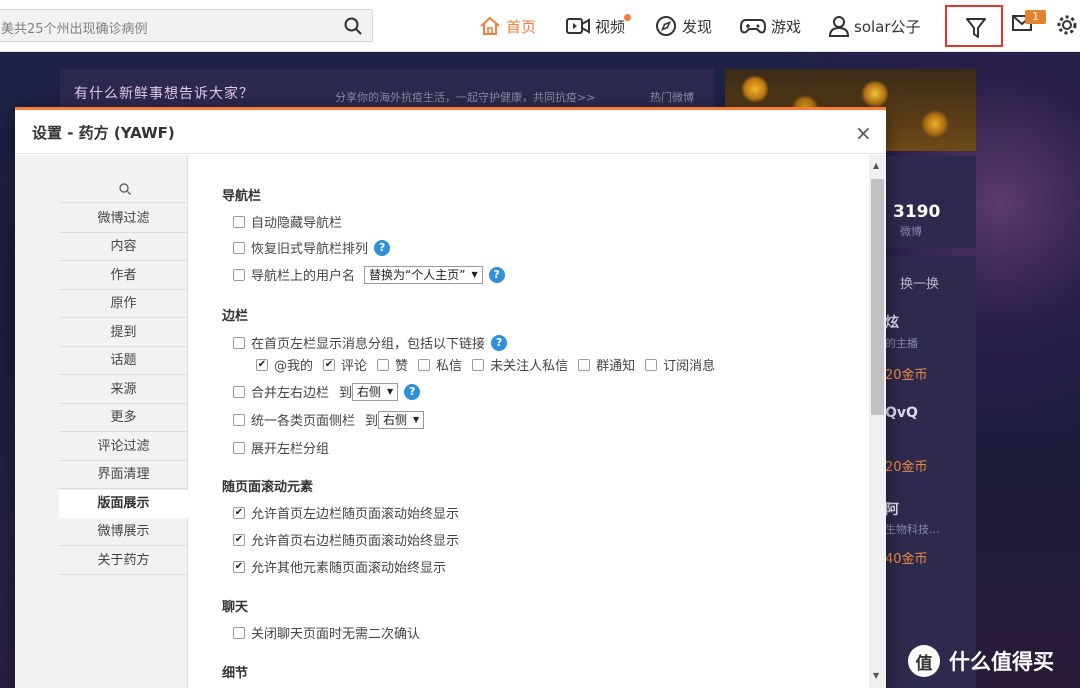 The height and width of the screenshot is (688, 1080). I want to click on nav-discover: 发现, so click(683, 26).